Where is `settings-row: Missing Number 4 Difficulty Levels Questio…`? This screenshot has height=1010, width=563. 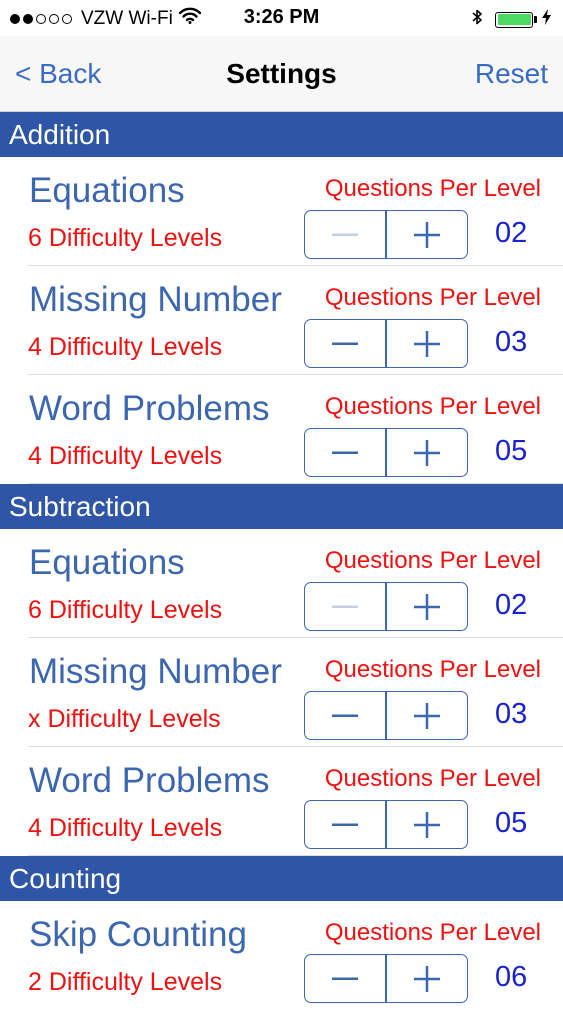
settings-row: Missing Number 4 Difficulty Levels Questio… is located at coordinates (281, 320).